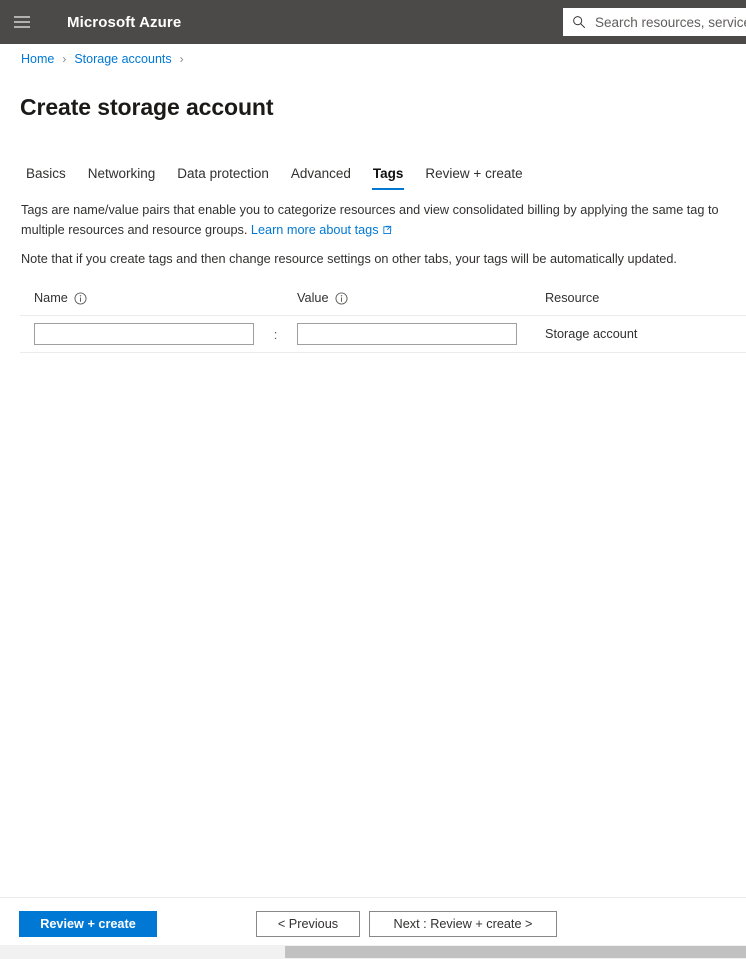 Image resolution: width=746 pixels, height=959 pixels. Describe the element at coordinates (670, 22) in the screenshot. I see `search-input` at that location.